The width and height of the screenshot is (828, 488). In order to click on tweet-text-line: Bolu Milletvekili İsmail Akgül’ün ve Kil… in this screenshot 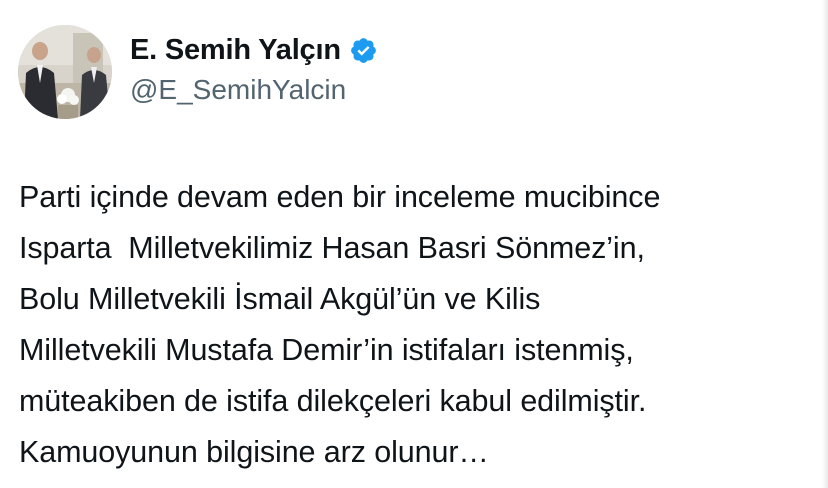, I will do `click(280, 299)`.